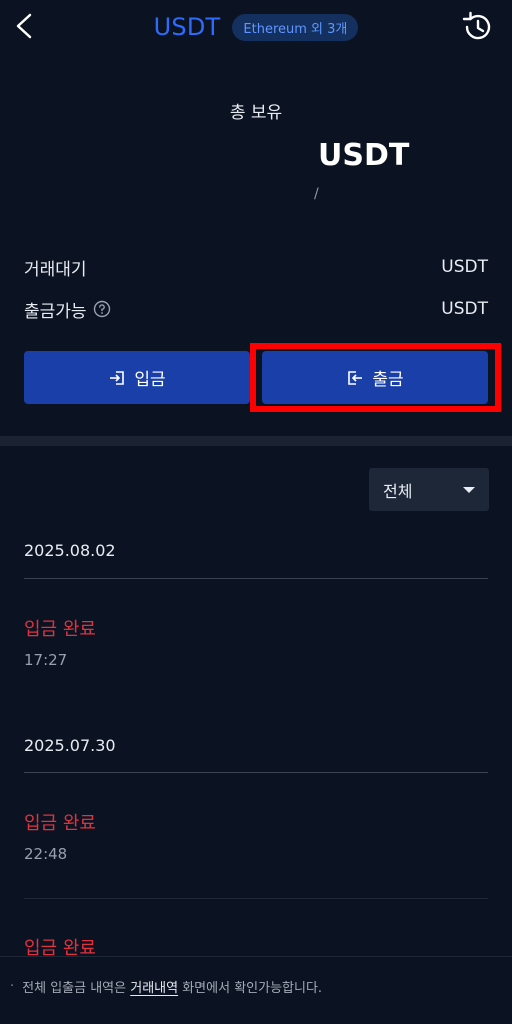 The width and height of the screenshot is (512, 1024). I want to click on footer-text: · 전체 입출금 내역은 거래내역 화면에서 확인가능합니다., so click(166, 986).